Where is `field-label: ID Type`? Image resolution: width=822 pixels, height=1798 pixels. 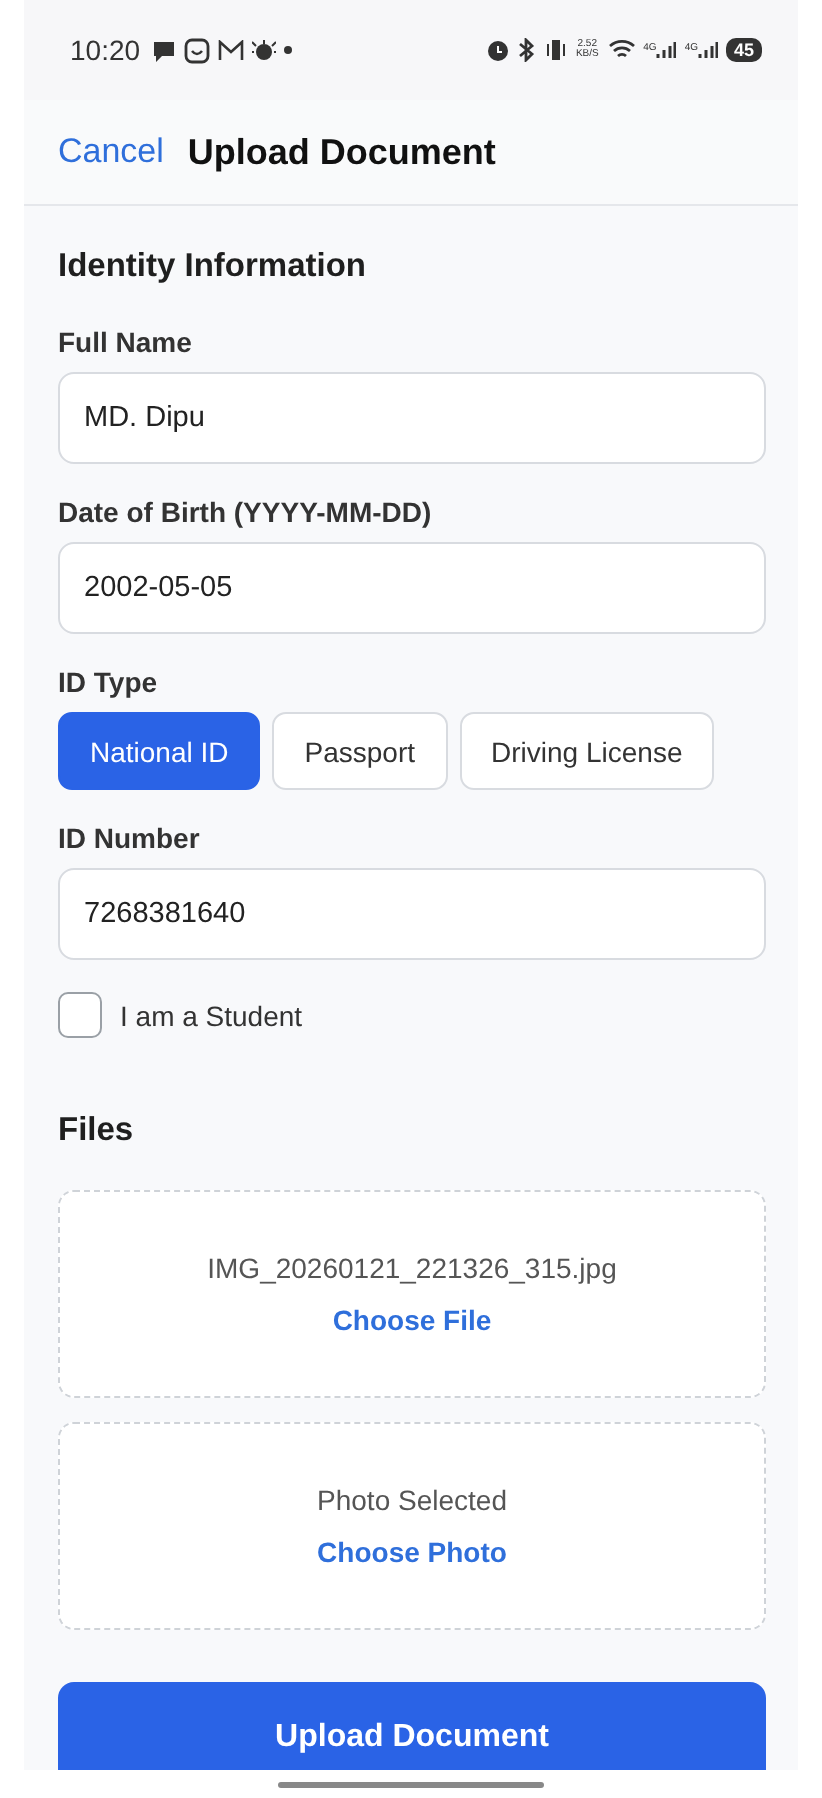 field-label: ID Type is located at coordinates (109, 682).